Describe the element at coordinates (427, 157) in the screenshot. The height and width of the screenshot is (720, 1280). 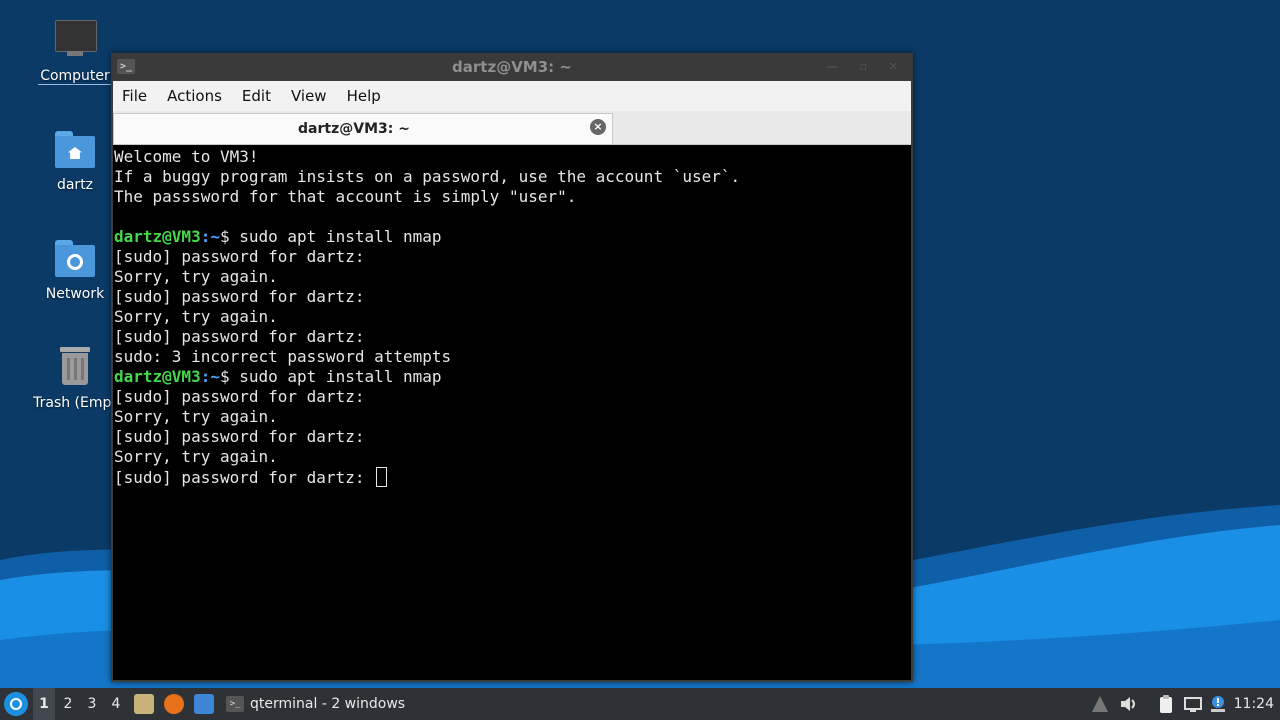
I see `terminal-line: Welcome to VM3!` at that location.